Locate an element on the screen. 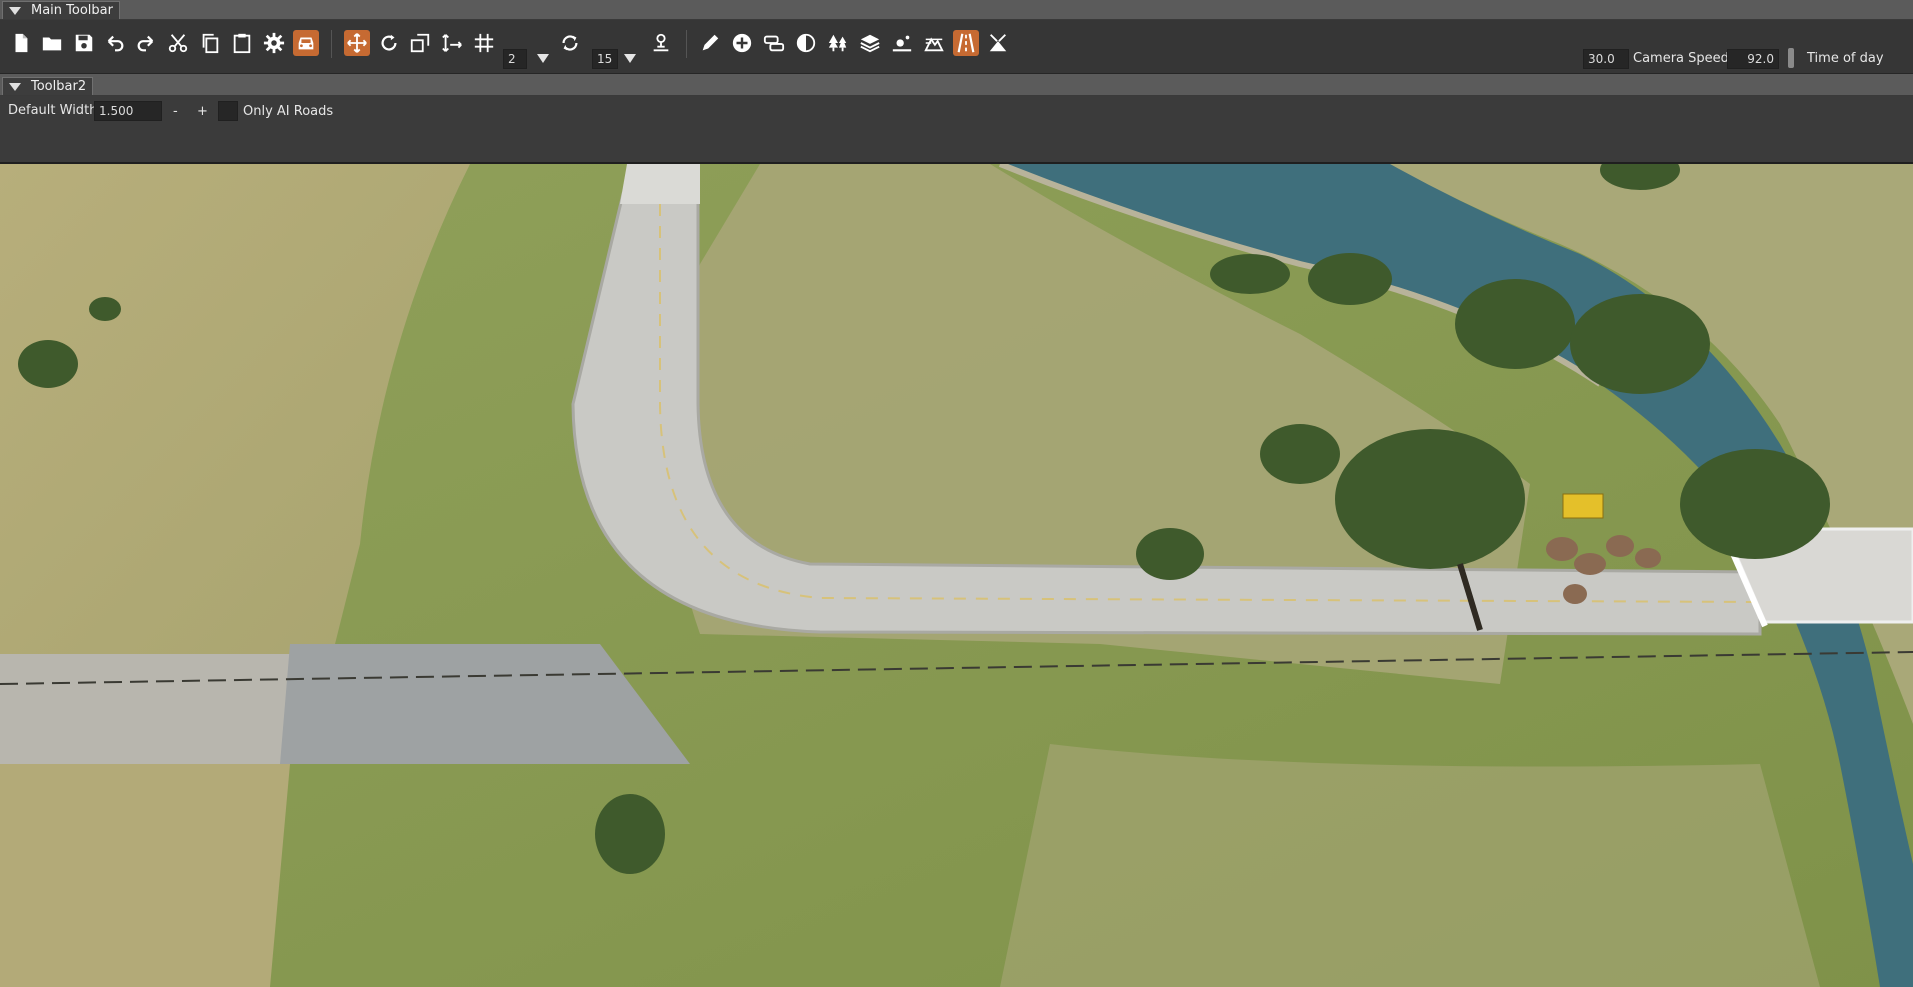 The width and height of the screenshot is (1913, 987). layers-icon is located at coordinates (870, 43).